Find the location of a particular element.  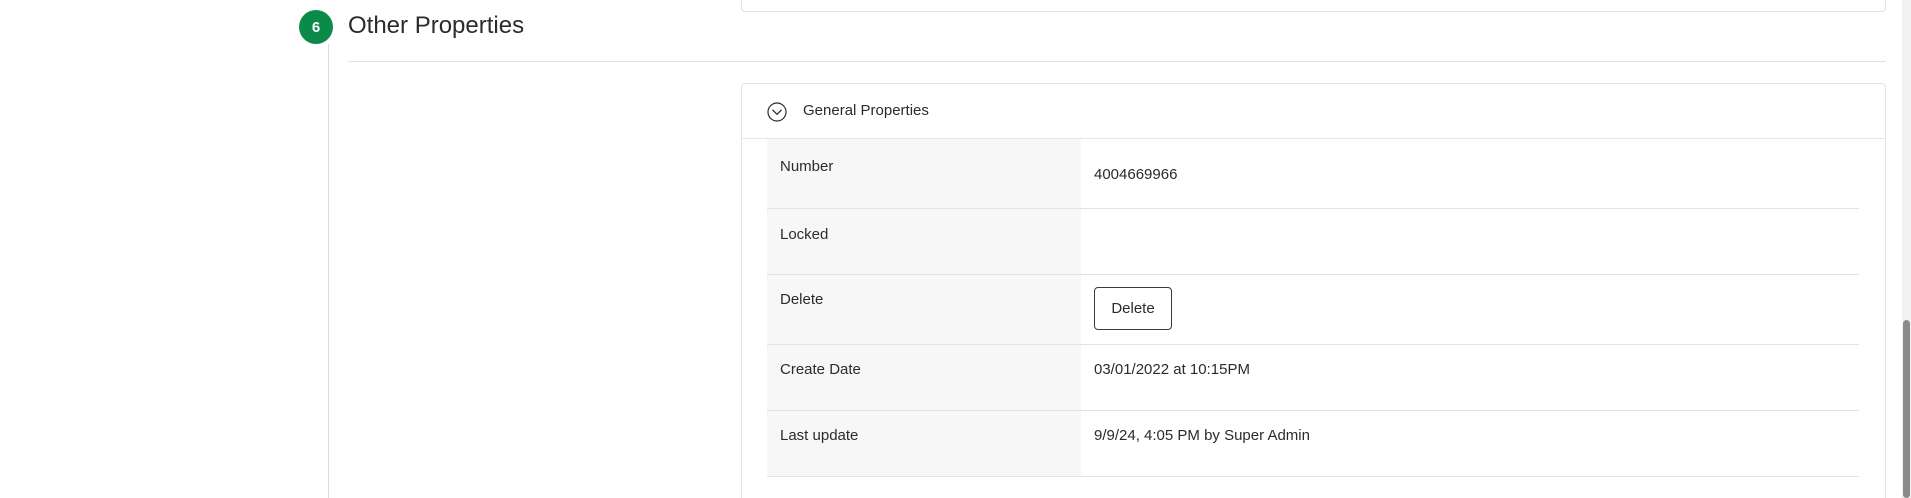

property-row-delete: Delete Delete is located at coordinates (1313, 310).